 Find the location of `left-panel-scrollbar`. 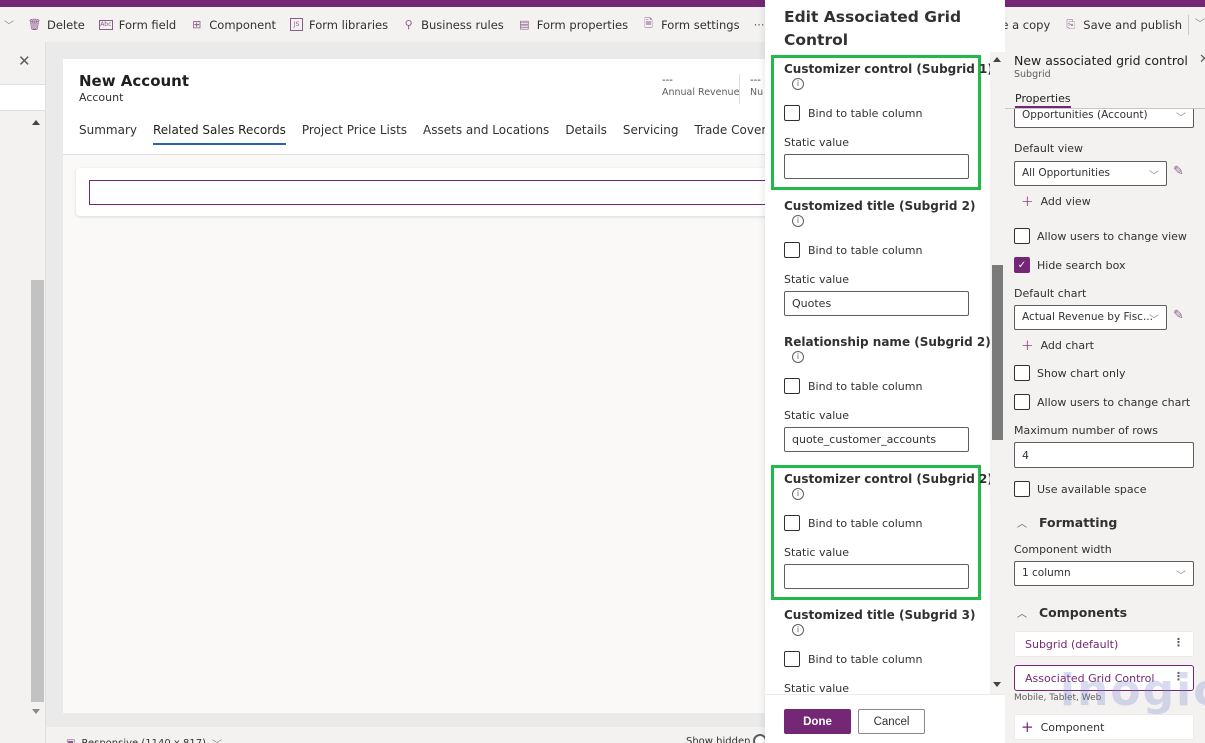

left-panel-scrollbar is located at coordinates (37, 491).